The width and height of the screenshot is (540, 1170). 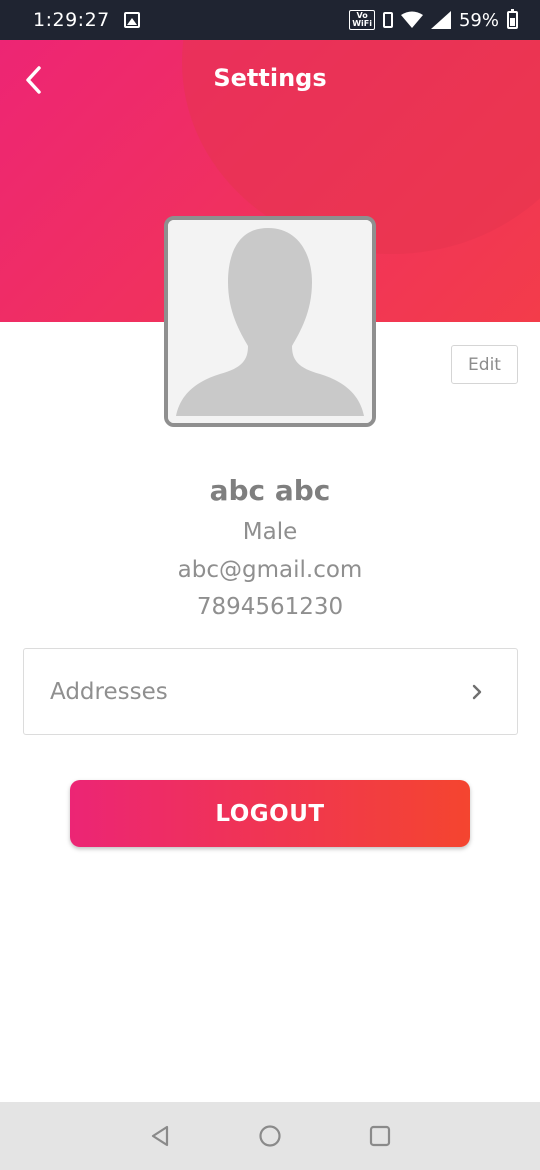 I want to click on nav-home-button, so click(x=270, y=1136).